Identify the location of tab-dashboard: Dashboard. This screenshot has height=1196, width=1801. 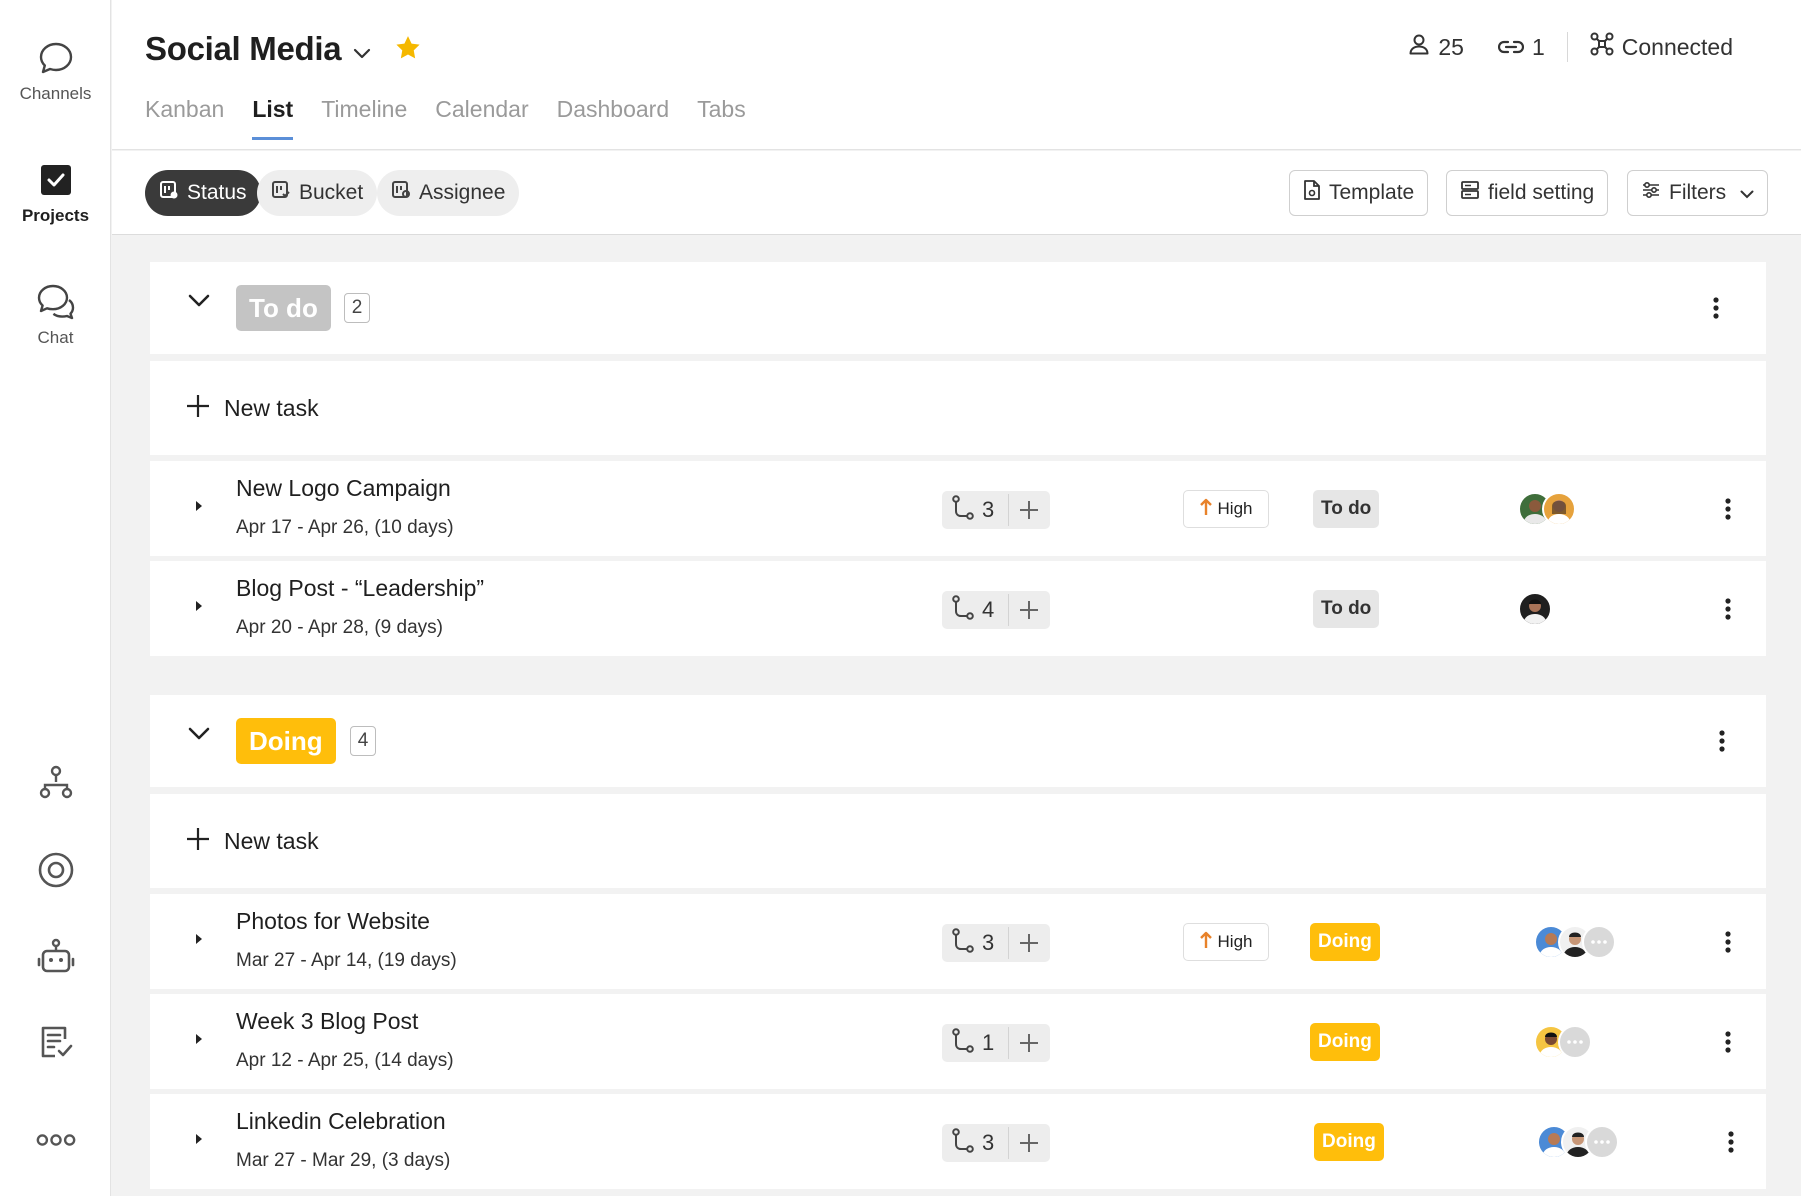
(613, 118).